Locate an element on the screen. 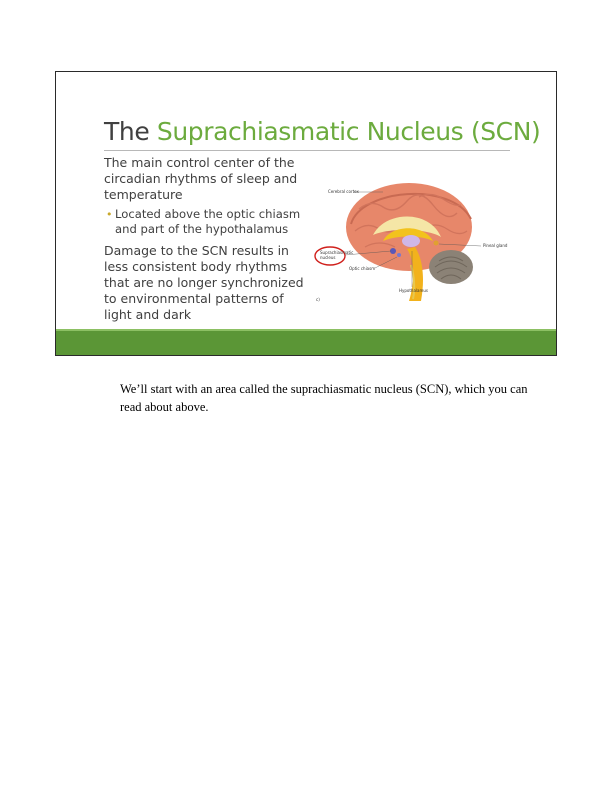 The width and height of the screenshot is (612, 792). label-optic-chiasm: Optic chiasm is located at coordinates (362, 268).